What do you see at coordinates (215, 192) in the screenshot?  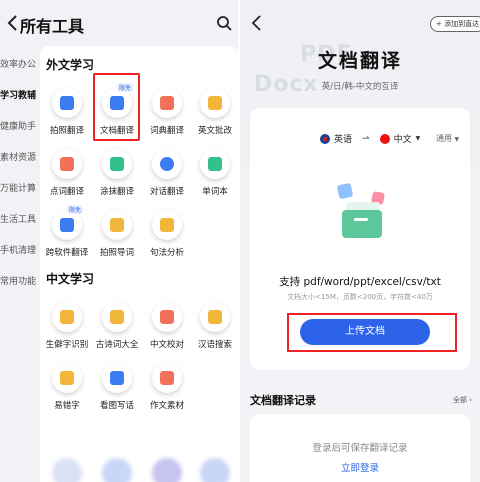 I see `tool-label: 单词本` at bounding box center [215, 192].